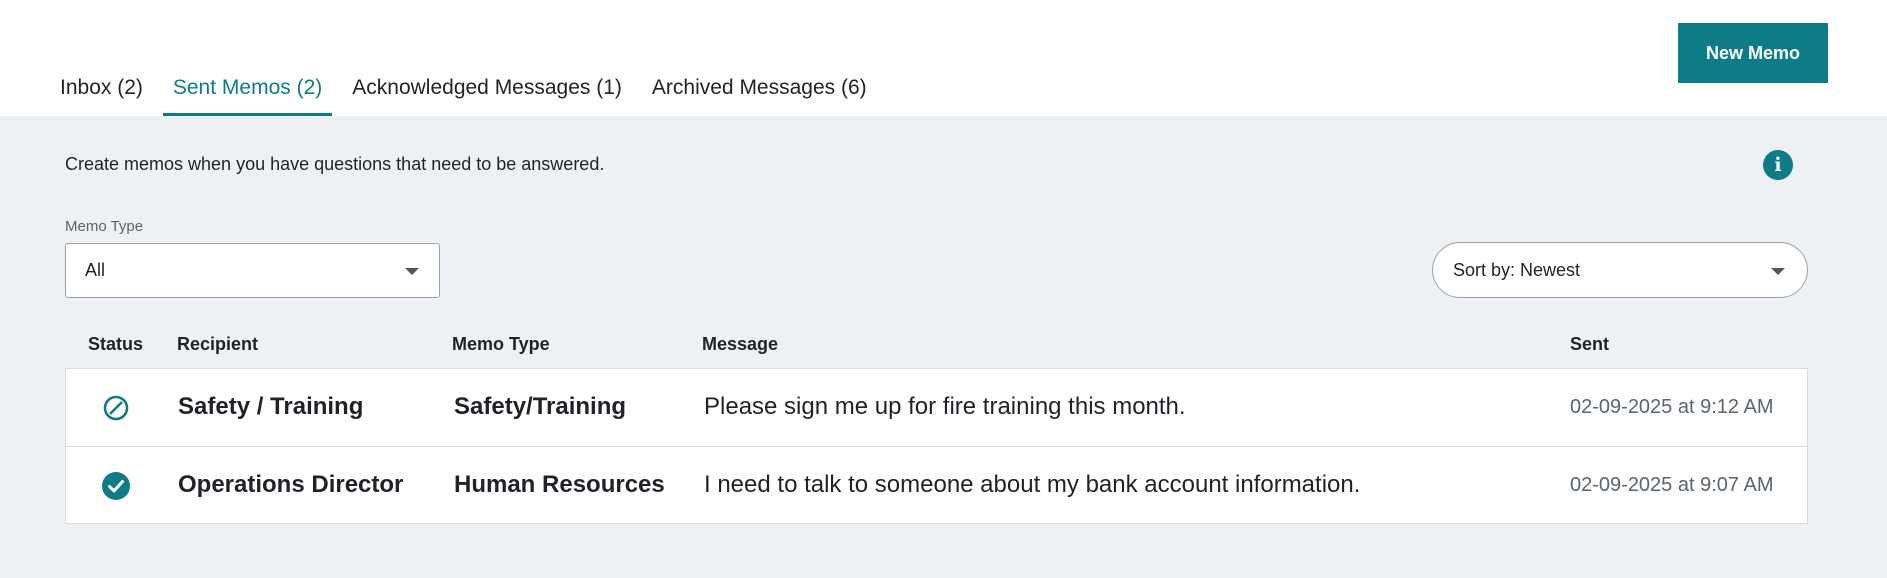 The width and height of the screenshot is (1887, 578). I want to click on table-header: Status Recipient Memo Type Message Sent, so click(936, 349).